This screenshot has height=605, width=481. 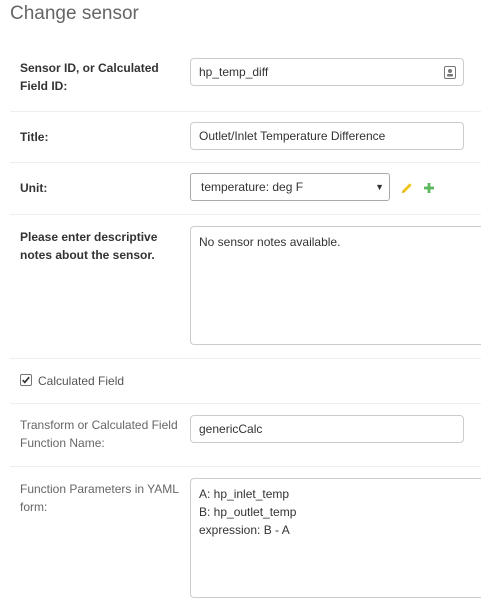 I want to click on sensor-id-input, so click(x=327, y=72).